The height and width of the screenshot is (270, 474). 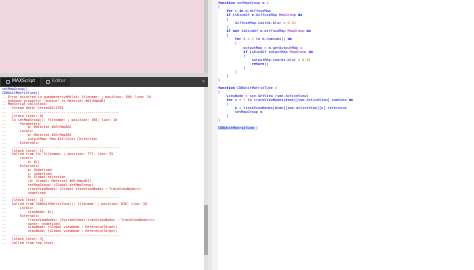 What do you see at coordinates (252, 3) in the screenshot?
I see `code-token: setMapGroup m =` at bounding box center [252, 3].